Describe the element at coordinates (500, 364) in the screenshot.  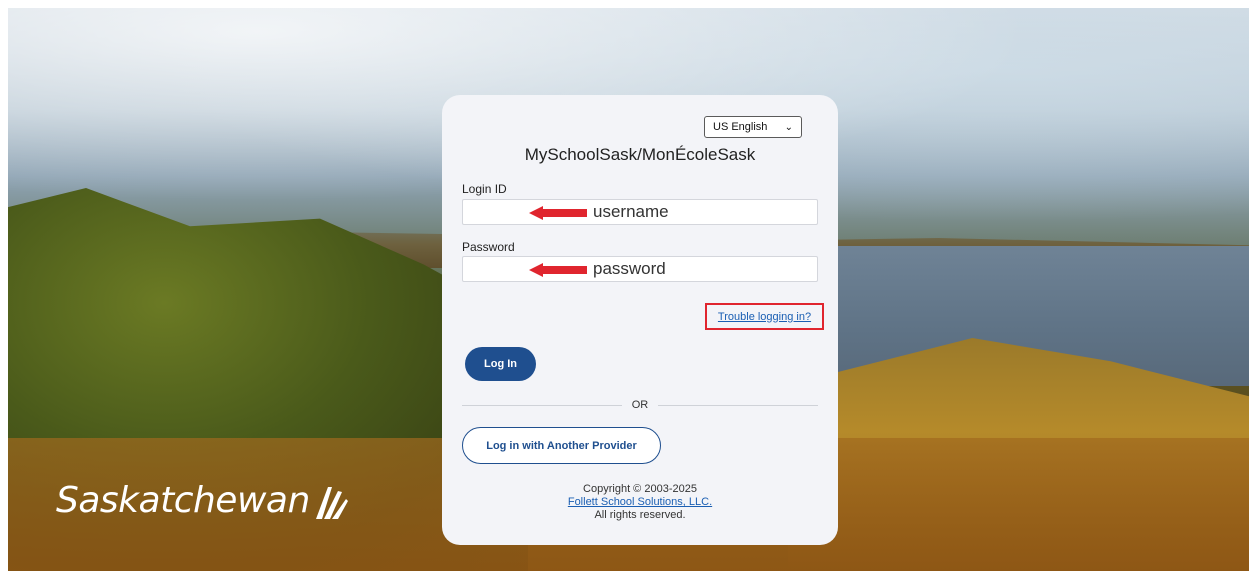
I see `log-in-button: Log In` at that location.